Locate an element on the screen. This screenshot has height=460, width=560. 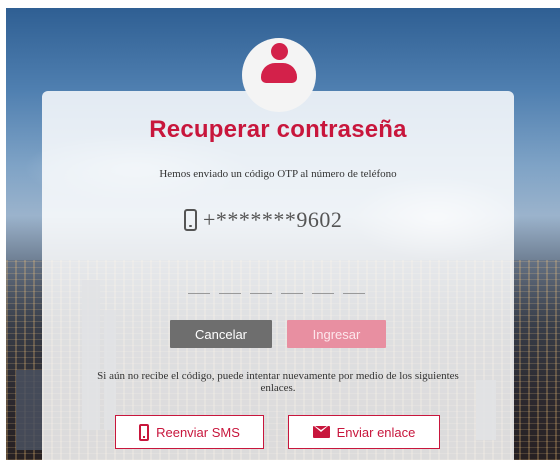
cancel-button: Cancelar is located at coordinates (221, 334).